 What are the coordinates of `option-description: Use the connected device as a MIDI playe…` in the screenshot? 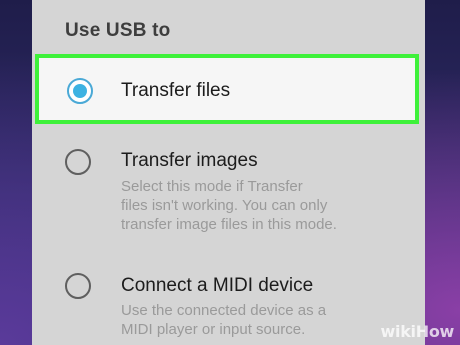 It's located at (271, 320).